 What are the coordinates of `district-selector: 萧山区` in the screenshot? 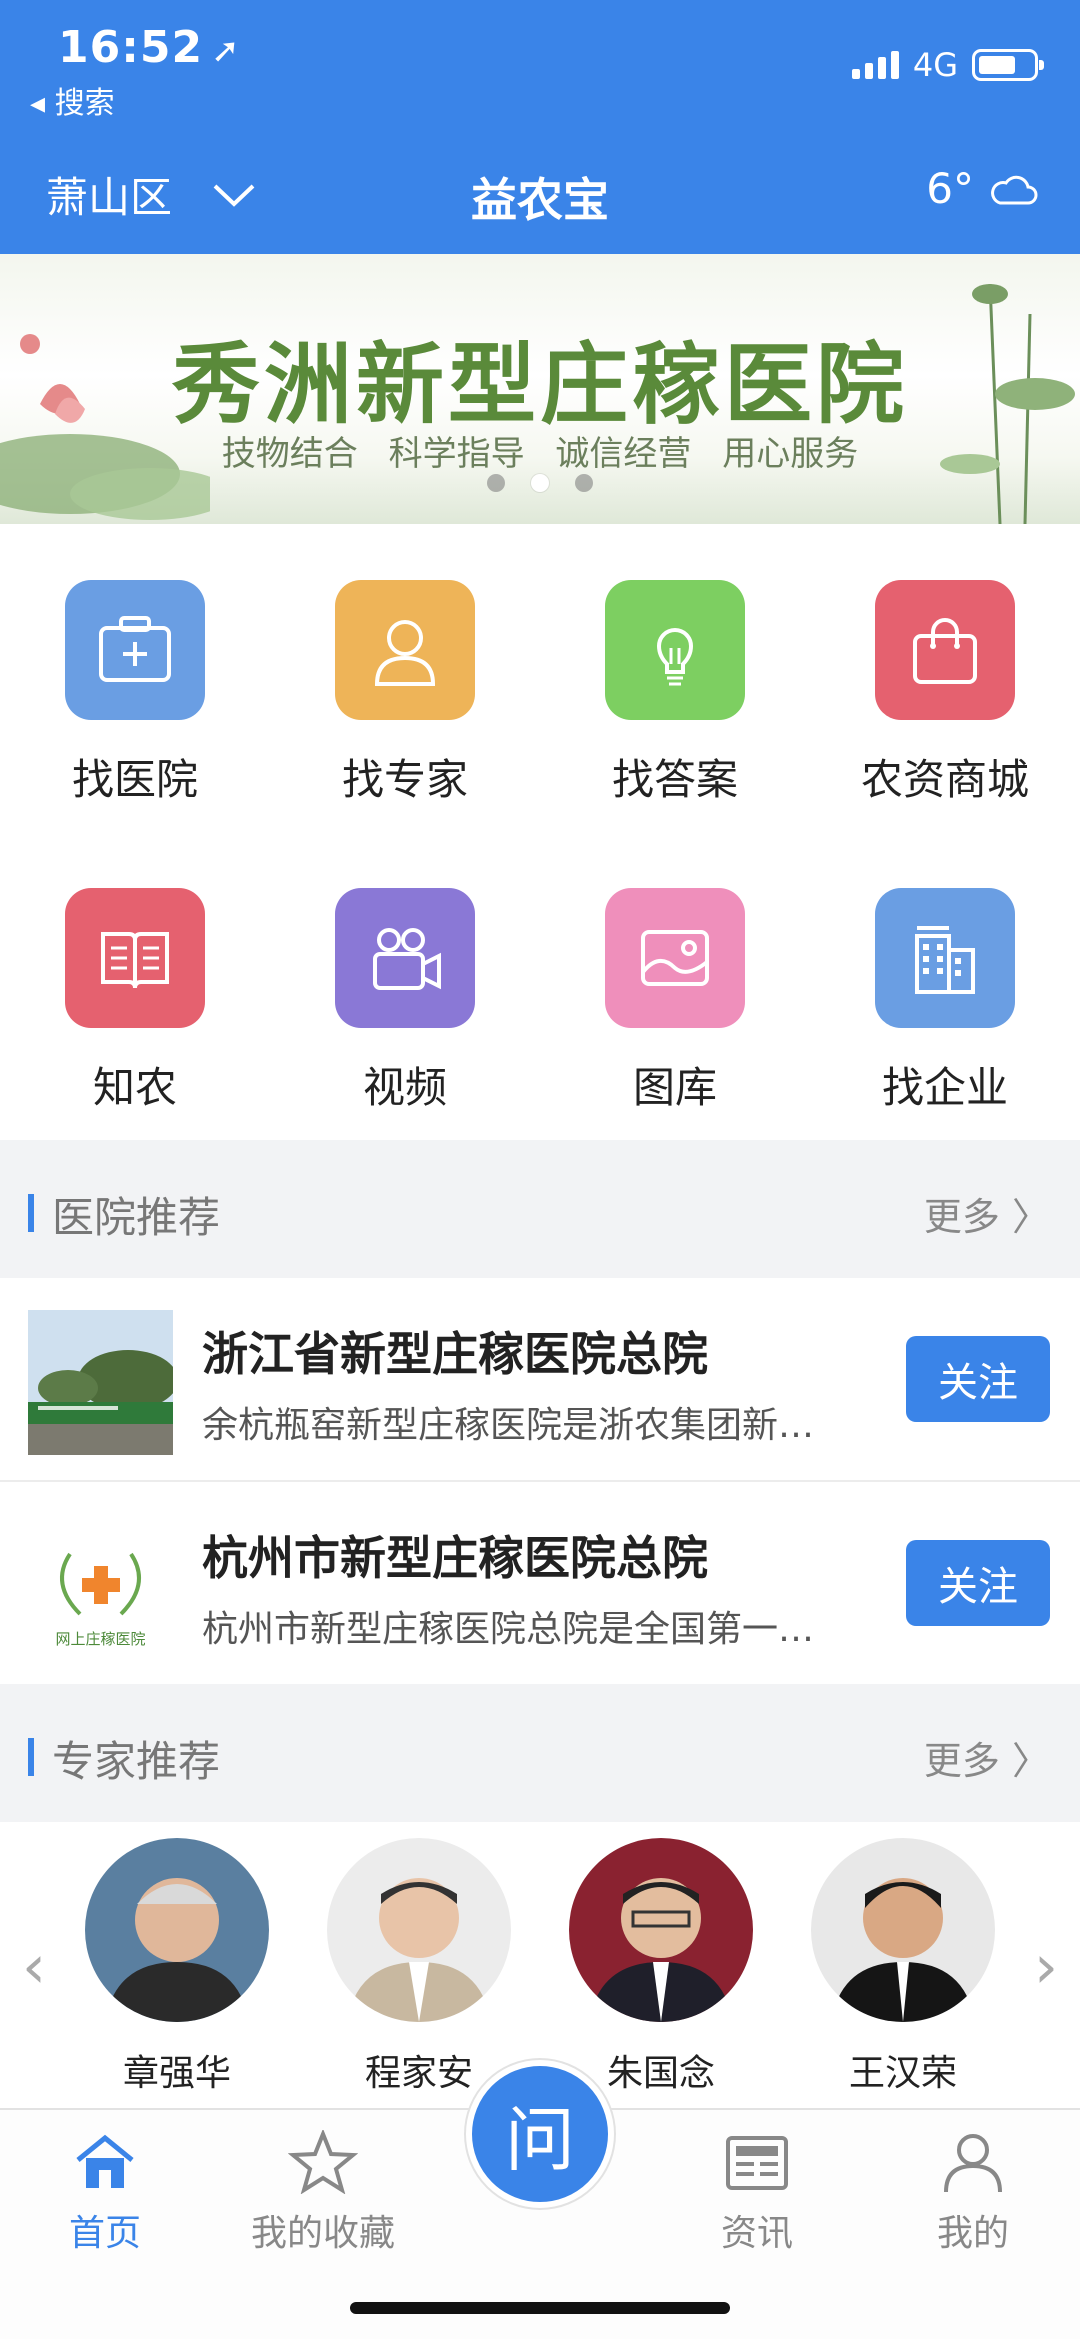 It's located at (151, 194).